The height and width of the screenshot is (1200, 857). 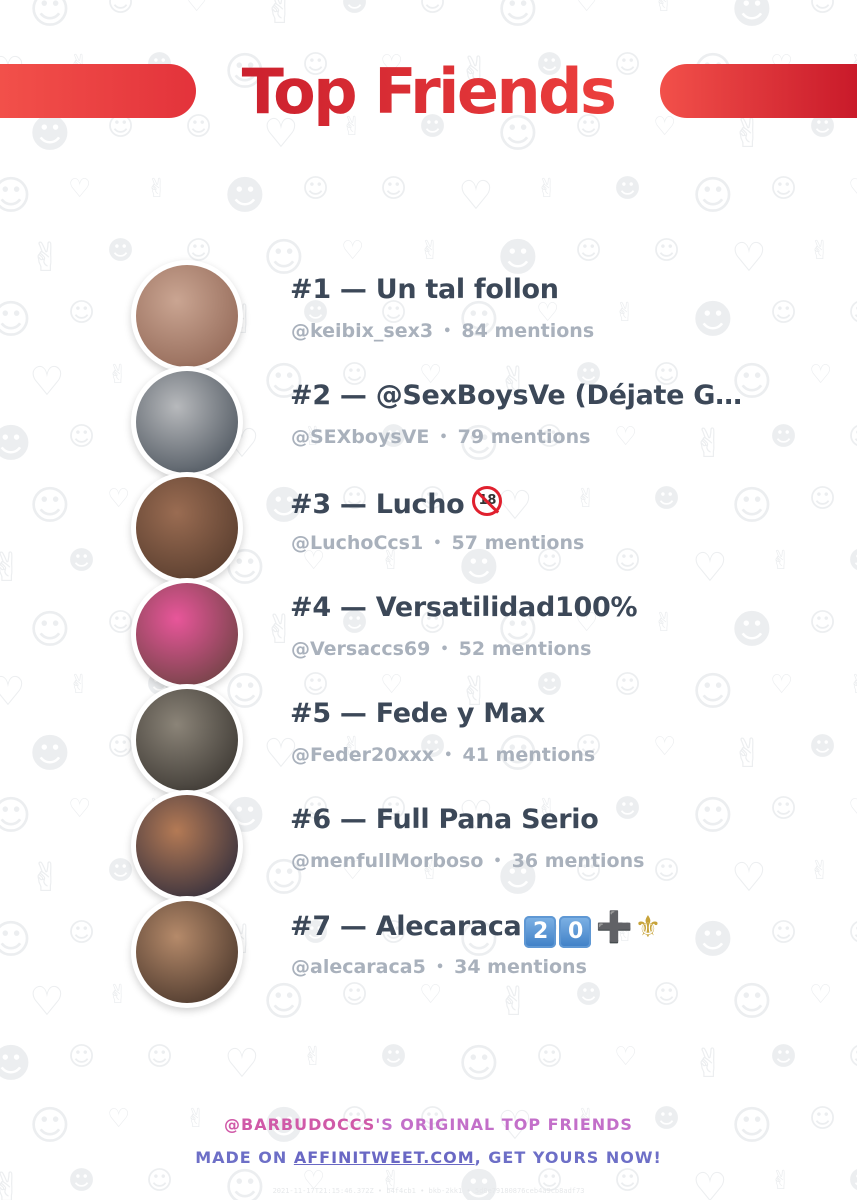 I want to click on friend-name: #6 — Full Pana Serio, so click(x=444, y=819).